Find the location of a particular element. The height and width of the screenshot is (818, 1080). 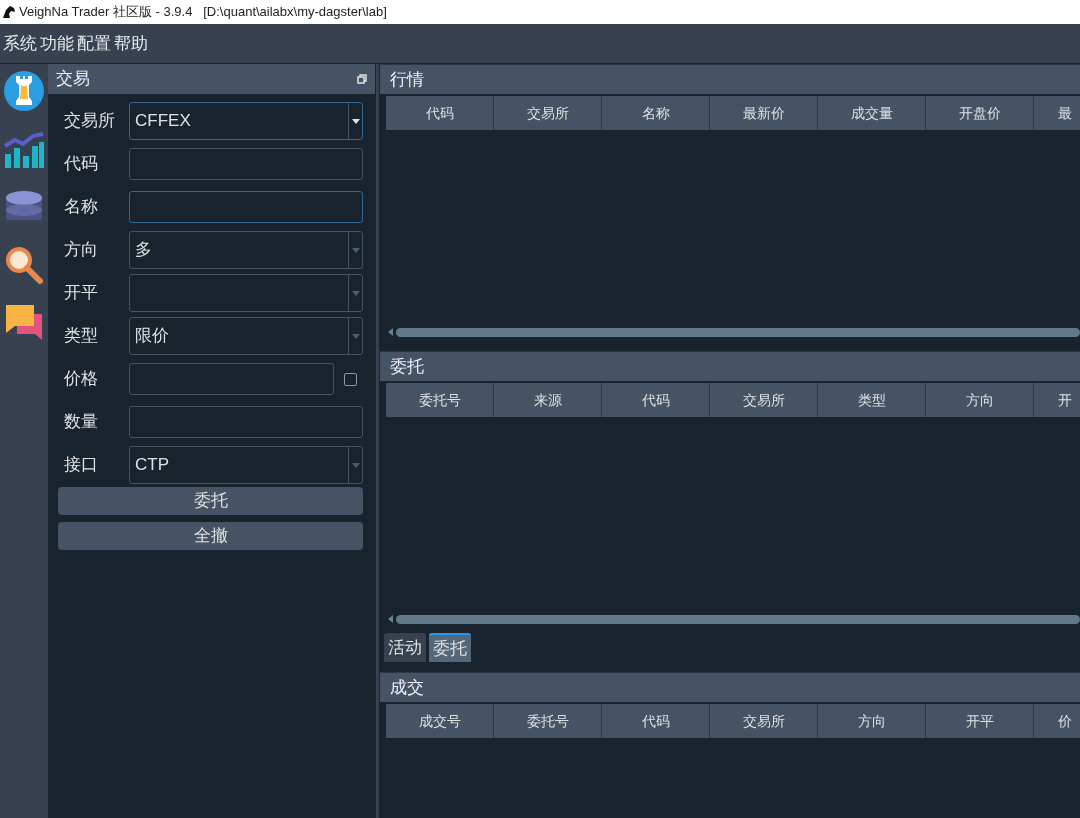

app-logo-icon is located at coordinates (9, 12).